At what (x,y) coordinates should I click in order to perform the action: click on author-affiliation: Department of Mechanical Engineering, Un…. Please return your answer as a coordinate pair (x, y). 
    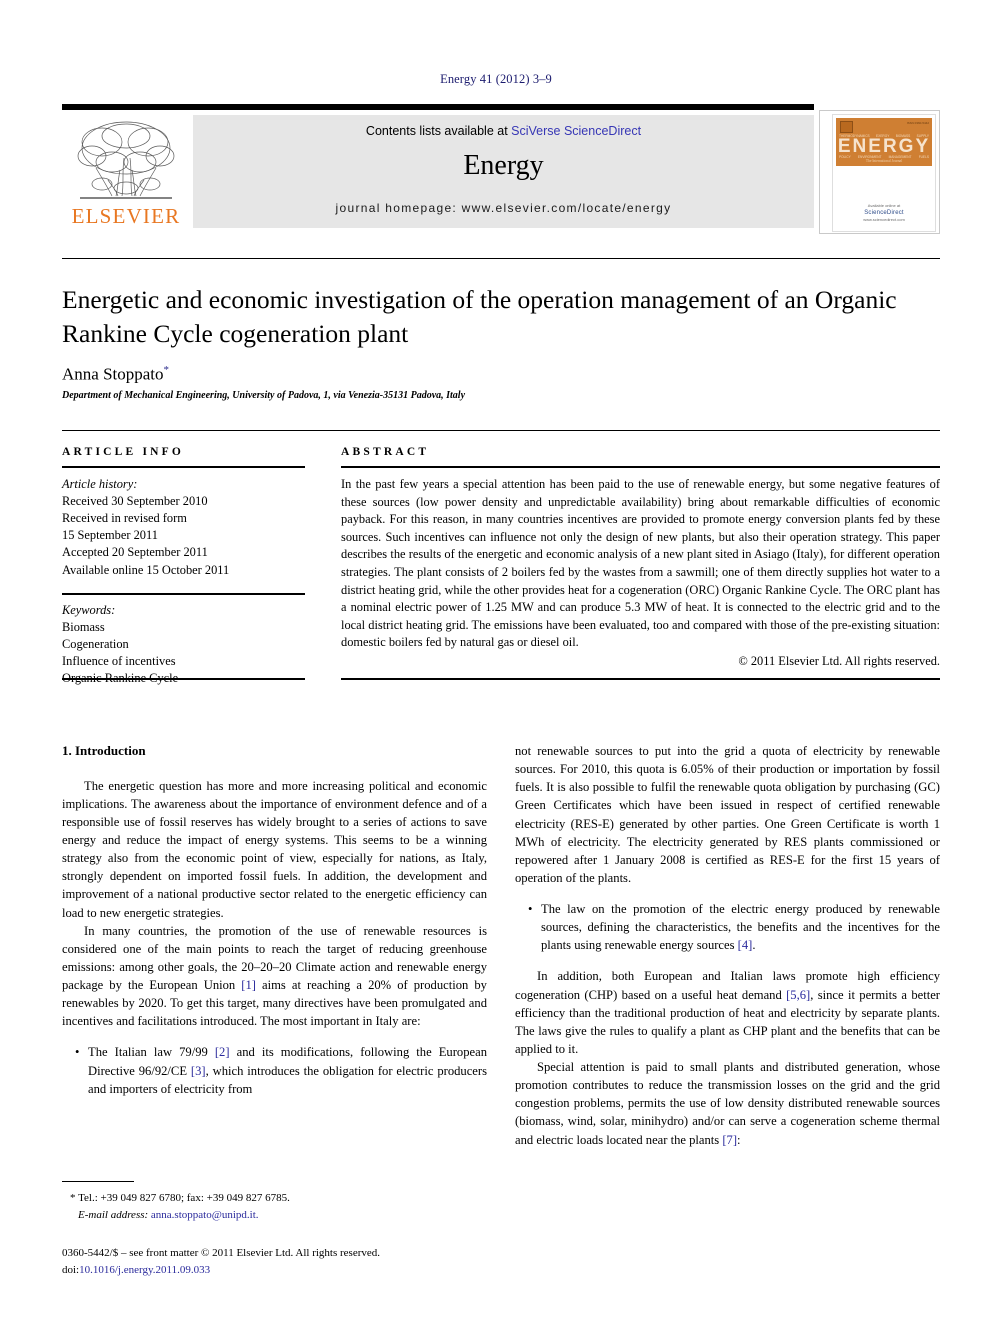
    Looking at the image, I should click on (264, 395).